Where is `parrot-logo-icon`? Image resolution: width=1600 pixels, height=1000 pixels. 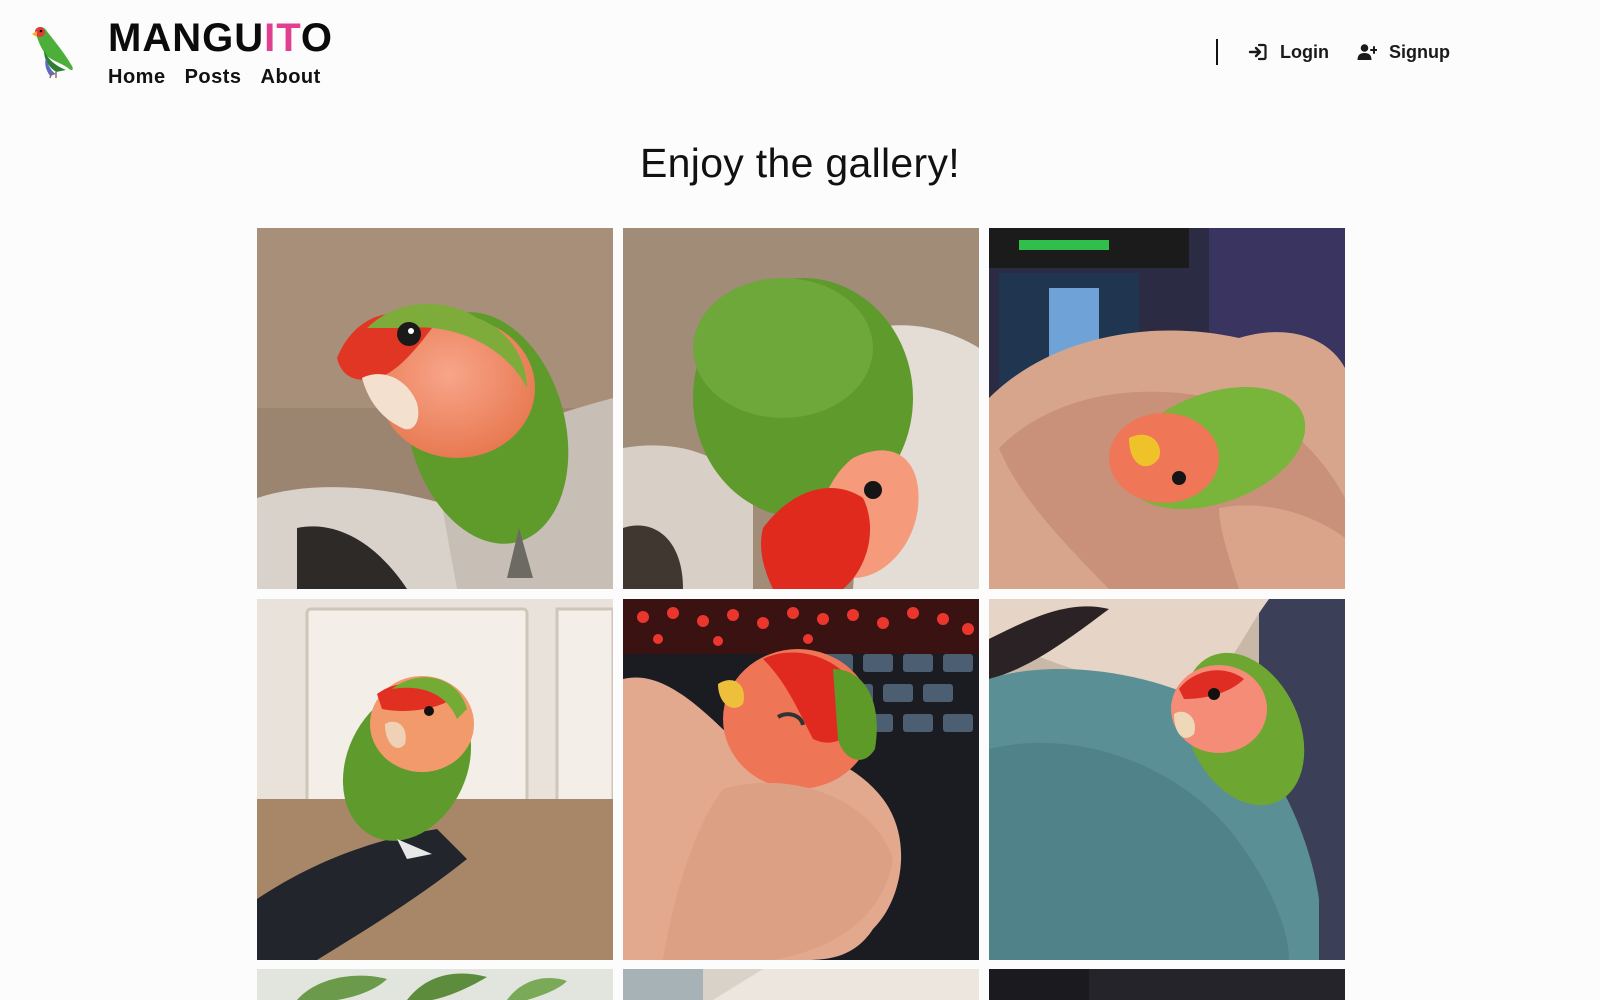 parrot-logo-icon is located at coordinates (54, 50).